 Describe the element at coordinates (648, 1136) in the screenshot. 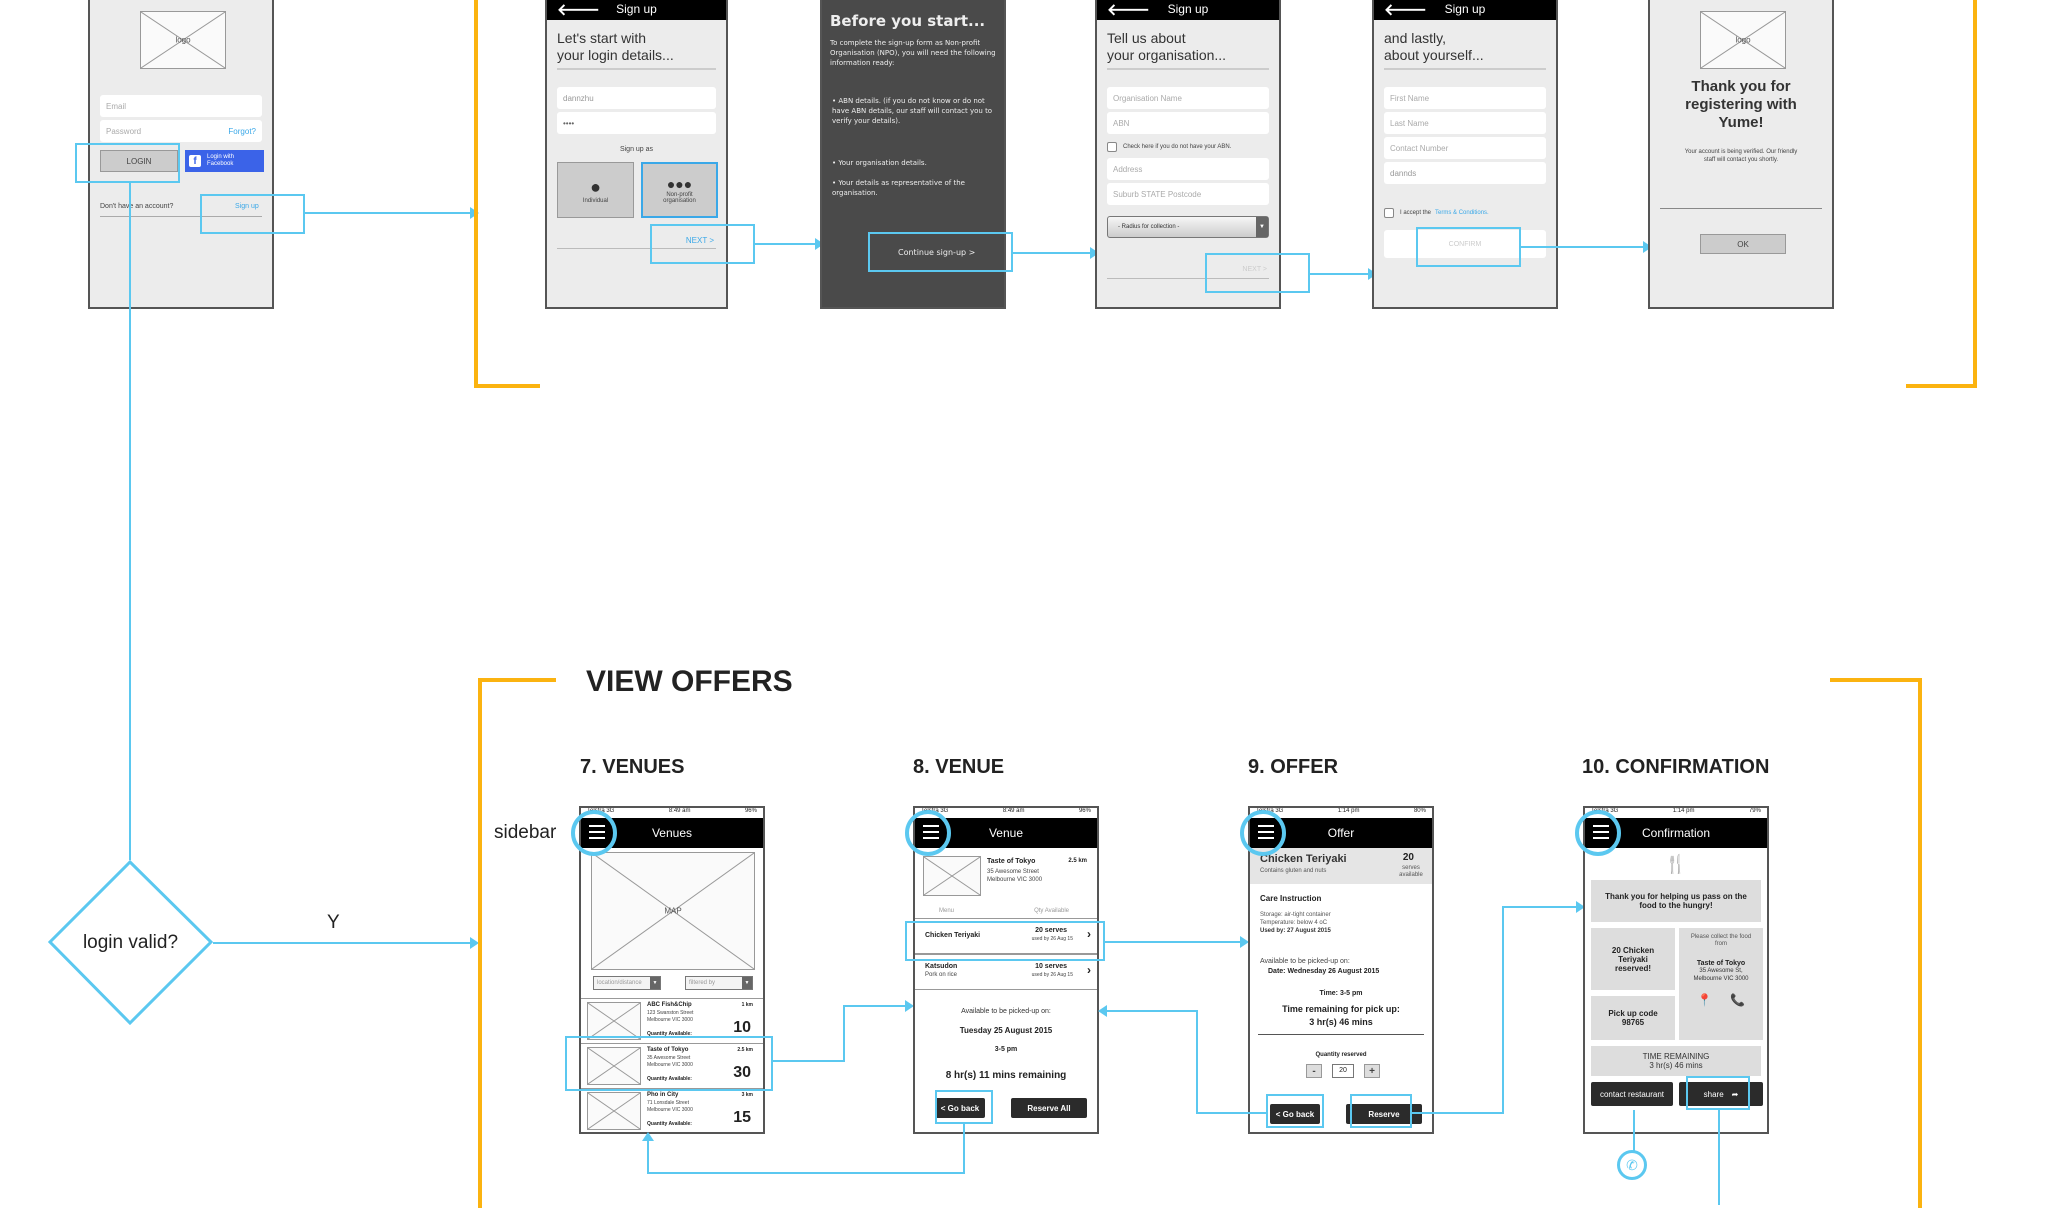

I see `flow-arrow` at that location.